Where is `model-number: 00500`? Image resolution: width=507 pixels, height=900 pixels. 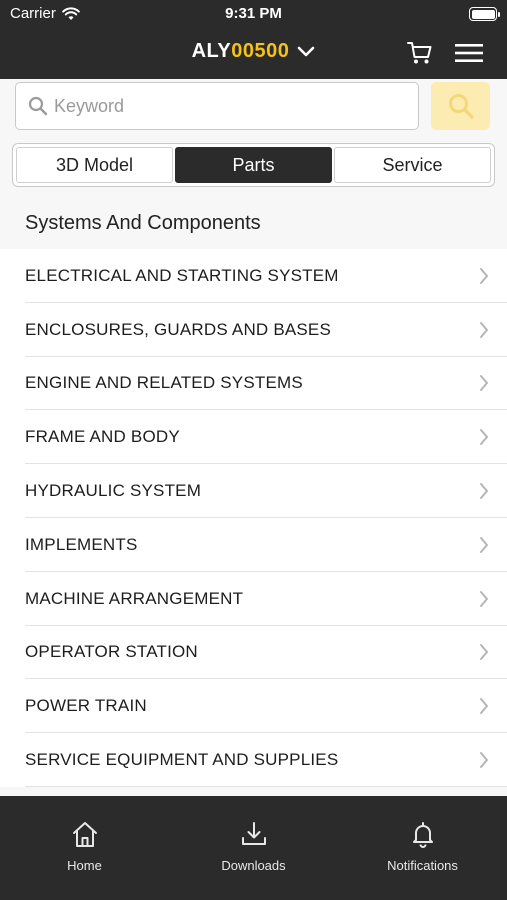 model-number: 00500 is located at coordinates (260, 51).